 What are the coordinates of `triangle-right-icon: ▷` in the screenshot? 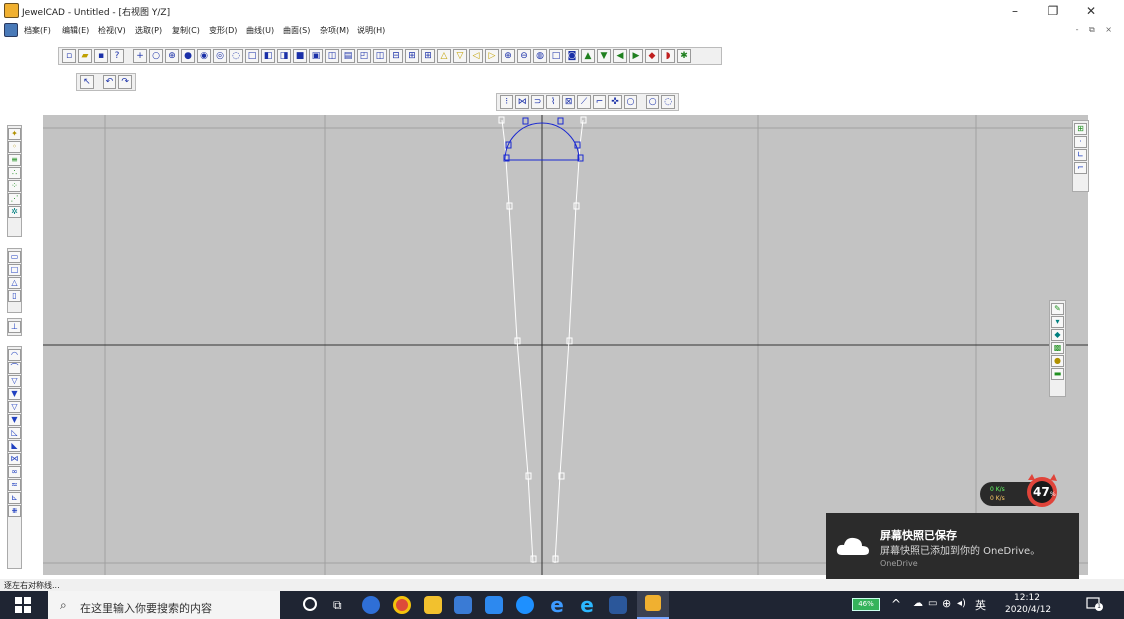 It's located at (492, 56).